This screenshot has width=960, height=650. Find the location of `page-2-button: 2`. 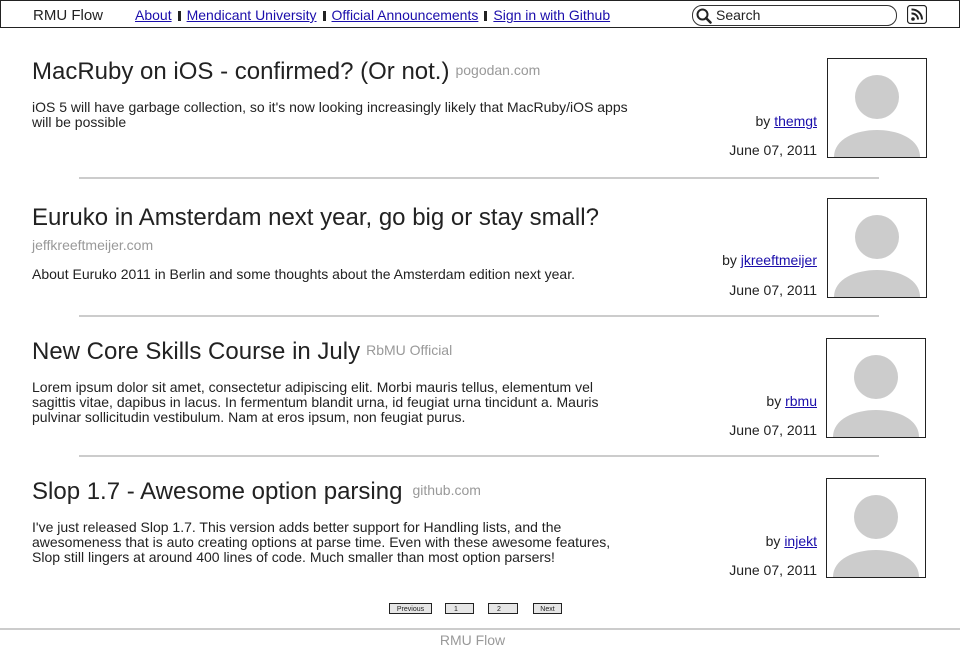

page-2-button: 2 is located at coordinates (503, 608).